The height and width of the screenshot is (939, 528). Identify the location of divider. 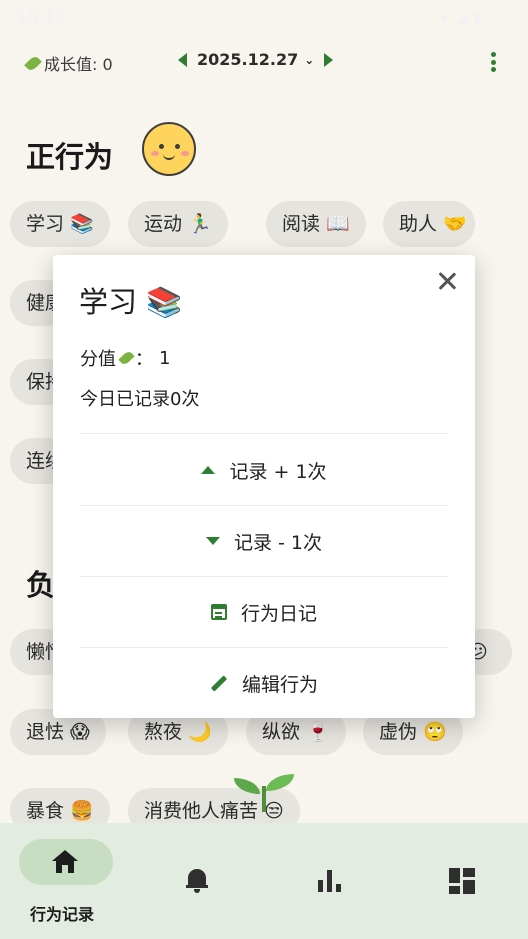
(264, 433).